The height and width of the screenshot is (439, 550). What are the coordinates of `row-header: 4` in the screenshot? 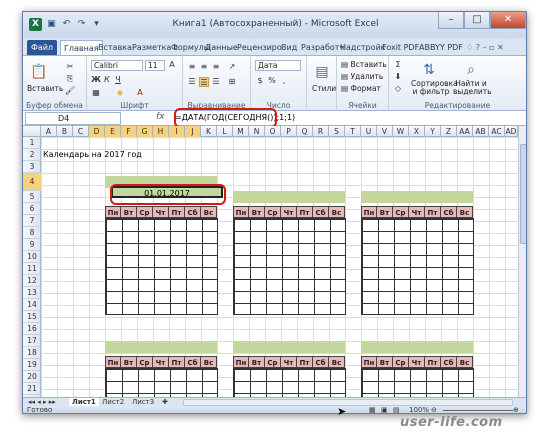 It's located at (32, 182).